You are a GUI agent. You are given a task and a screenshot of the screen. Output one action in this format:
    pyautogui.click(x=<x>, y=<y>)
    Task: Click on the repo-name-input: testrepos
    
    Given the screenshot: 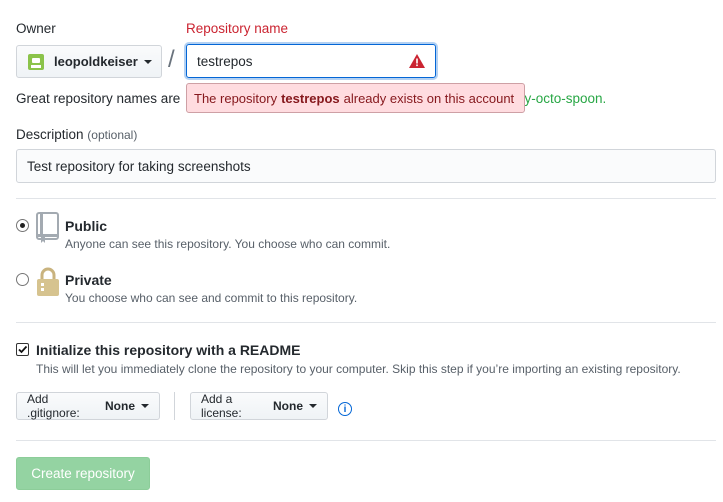 What is the action you would take?
    pyautogui.click(x=311, y=61)
    